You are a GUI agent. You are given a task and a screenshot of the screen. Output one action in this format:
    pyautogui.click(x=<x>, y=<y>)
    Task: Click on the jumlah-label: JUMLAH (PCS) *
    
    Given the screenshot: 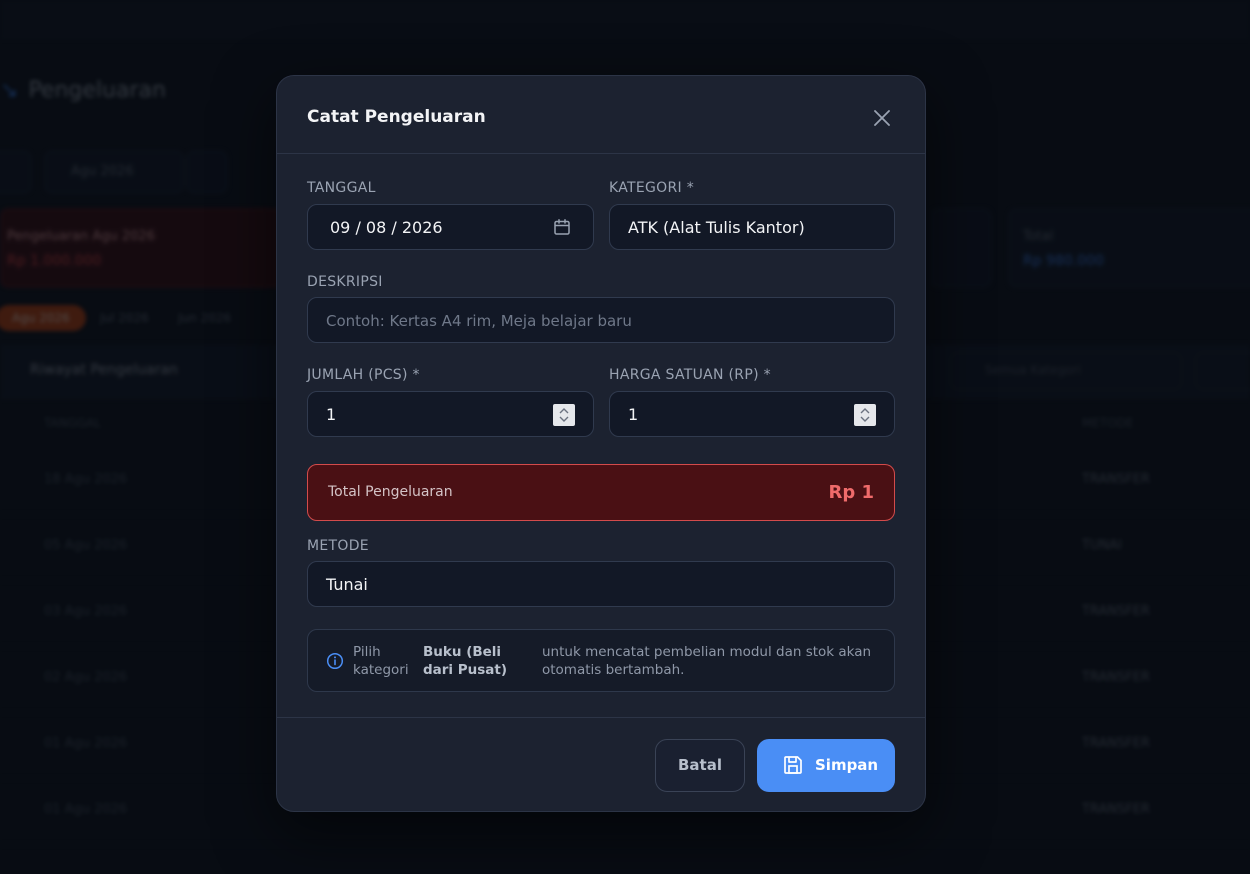 What is the action you would take?
    pyautogui.click(x=363, y=375)
    